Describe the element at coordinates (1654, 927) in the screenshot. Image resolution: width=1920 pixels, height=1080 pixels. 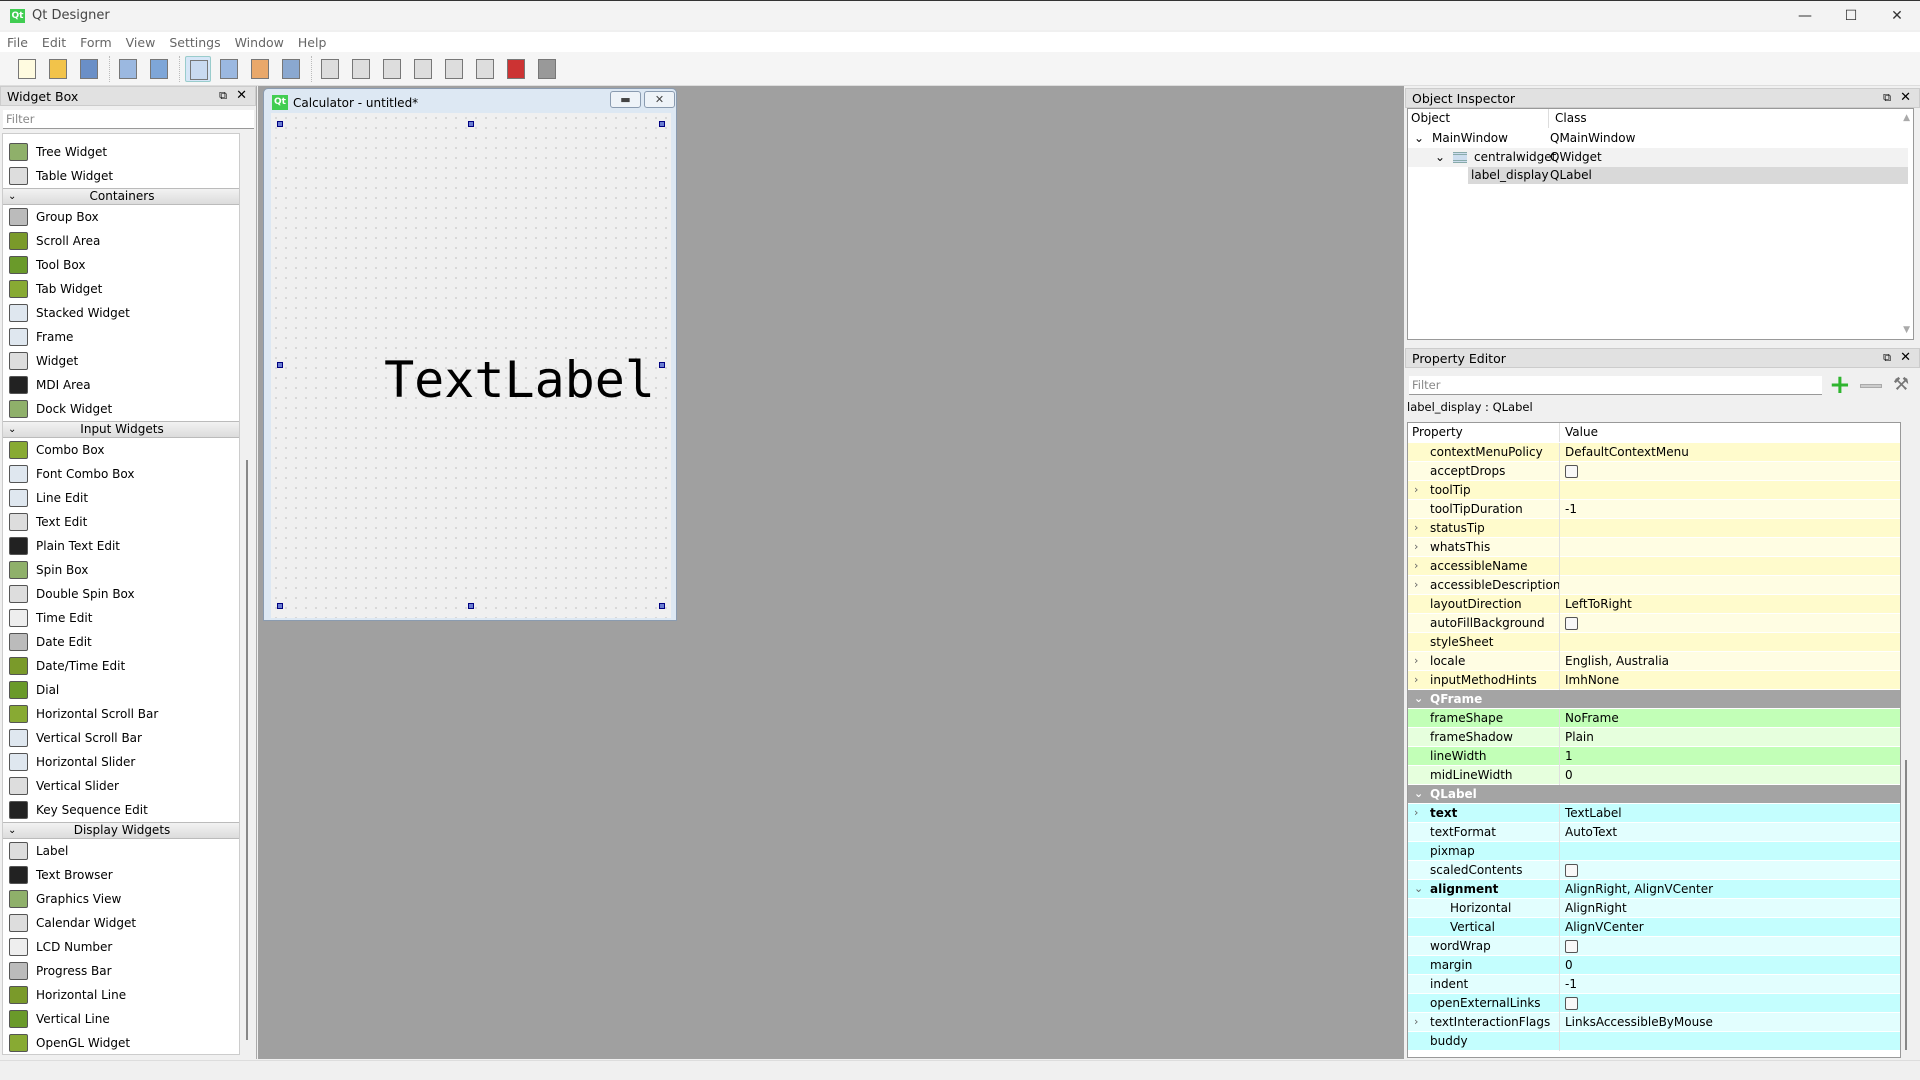
I see `property-row-vertical: Vertical AlignVCenter` at that location.